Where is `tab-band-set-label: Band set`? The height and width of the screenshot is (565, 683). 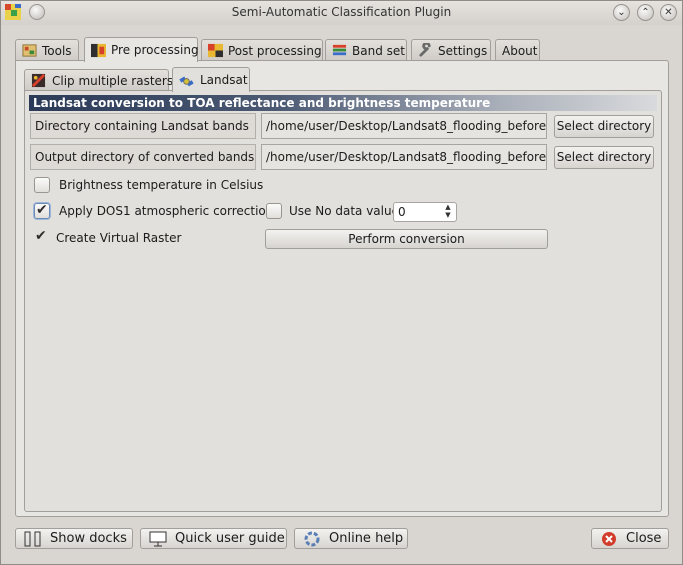 tab-band-set-label: Band set is located at coordinates (378, 50).